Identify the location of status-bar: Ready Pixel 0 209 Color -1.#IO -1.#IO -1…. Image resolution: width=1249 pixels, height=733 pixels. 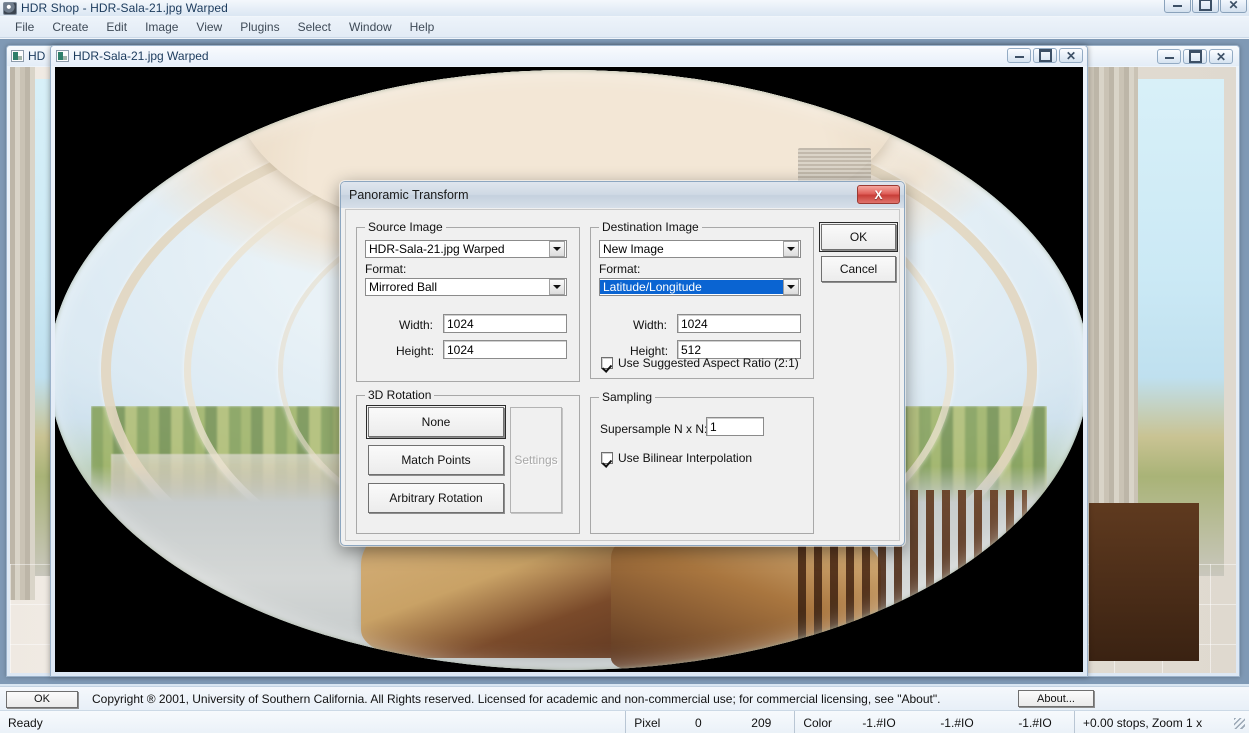
(624, 721).